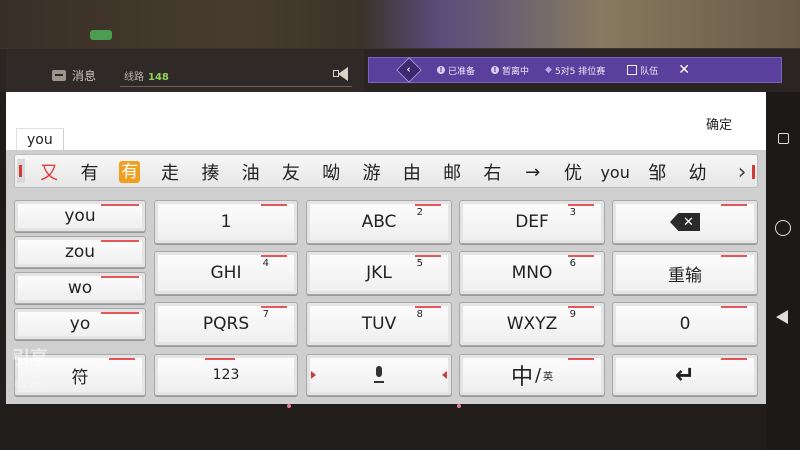 Image resolution: width=800 pixels, height=450 pixels. I want to click on candidate: 又, so click(49, 172).